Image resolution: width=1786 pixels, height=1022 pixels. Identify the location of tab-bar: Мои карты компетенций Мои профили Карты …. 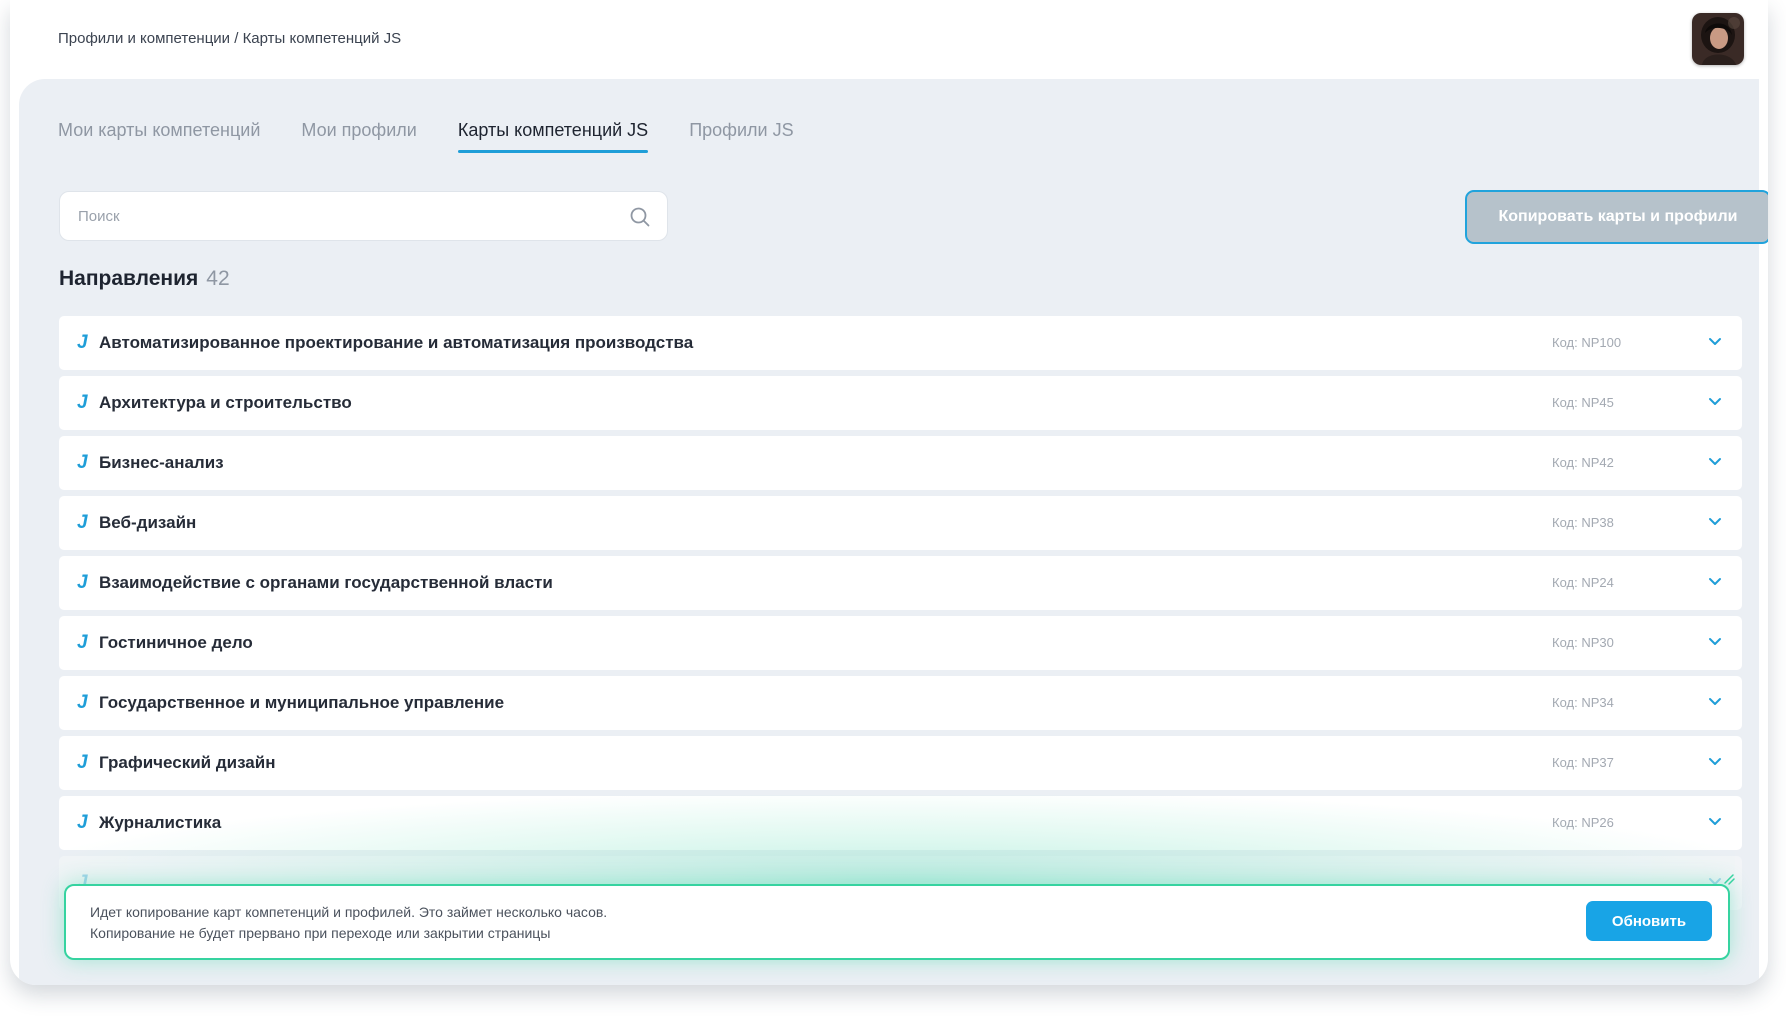
(446, 139).